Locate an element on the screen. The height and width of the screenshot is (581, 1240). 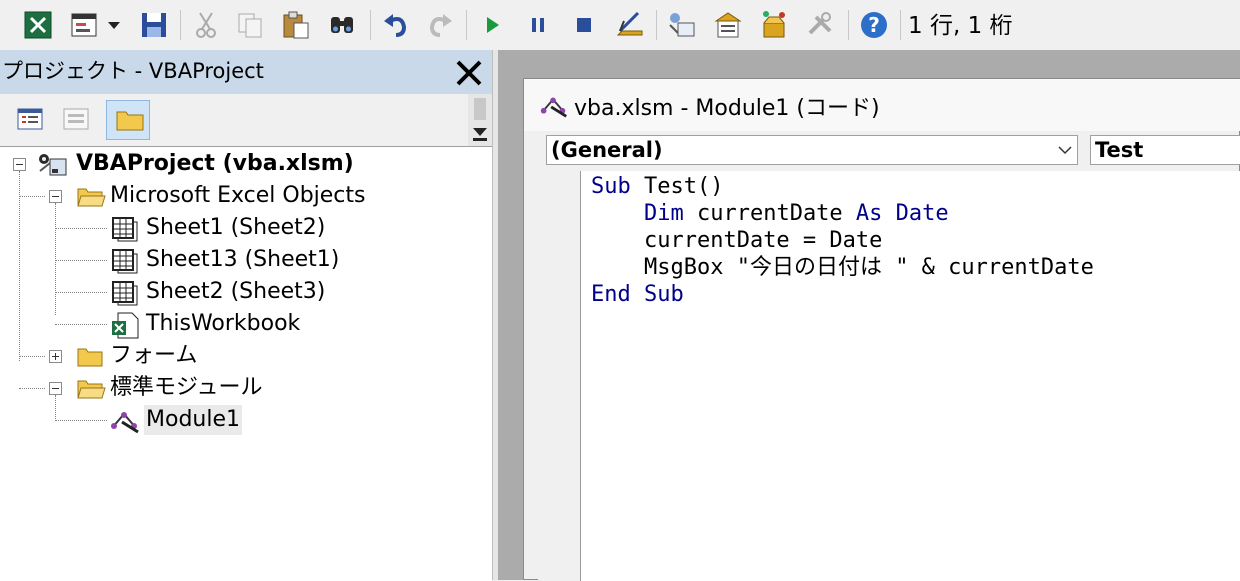
workbook-icon is located at coordinates (125, 325).